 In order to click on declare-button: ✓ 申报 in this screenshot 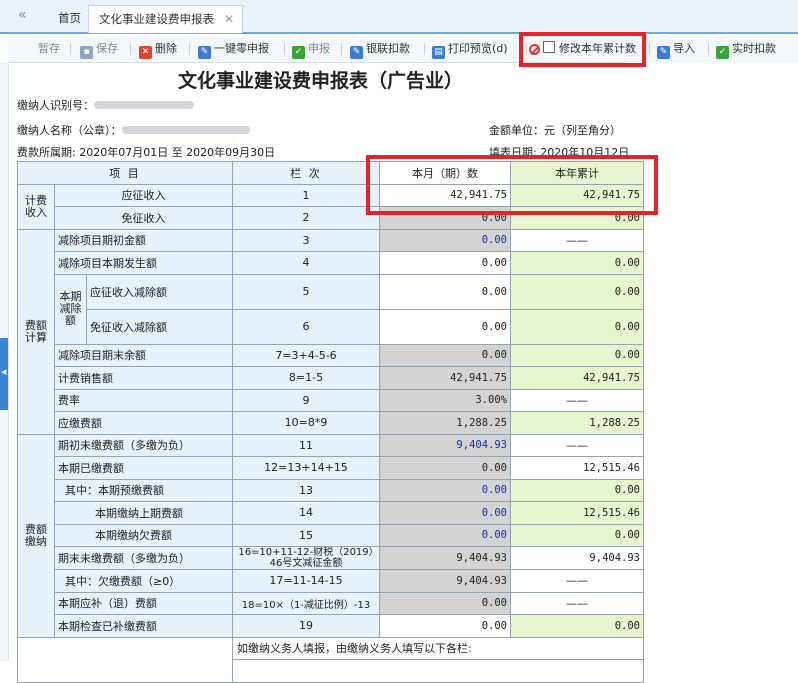, I will do `click(311, 49)`.